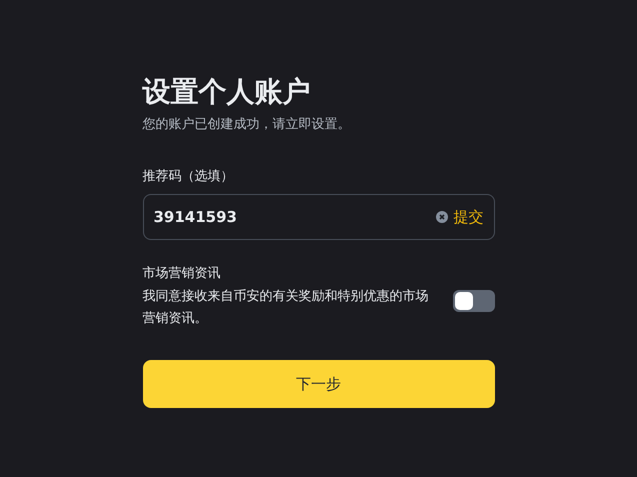 This screenshot has width=637, height=477. Describe the element at coordinates (442, 217) in the screenshot. I see `clear-icon` at that location.